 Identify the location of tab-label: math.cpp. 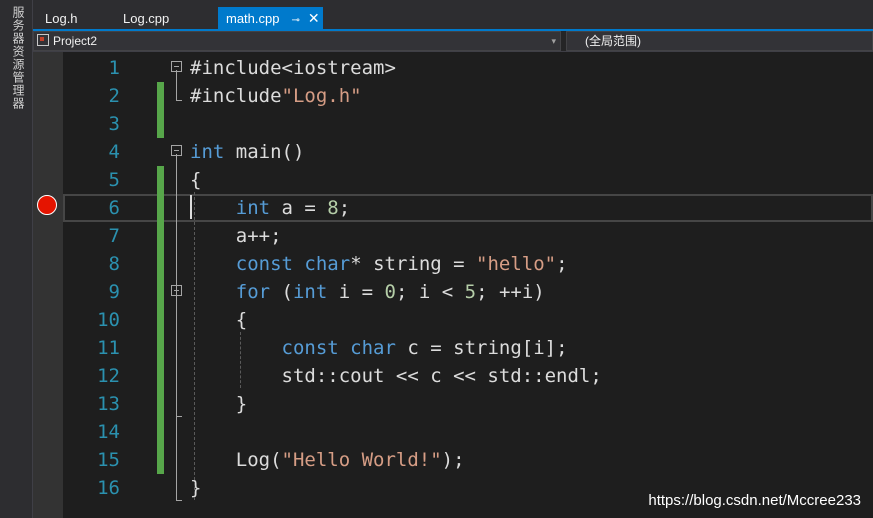
(253, 18).